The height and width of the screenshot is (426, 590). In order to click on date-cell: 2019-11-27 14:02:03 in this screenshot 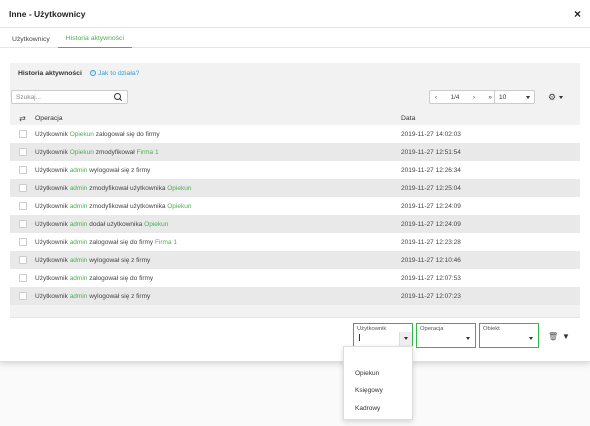, I will do `click(431, 134)`.